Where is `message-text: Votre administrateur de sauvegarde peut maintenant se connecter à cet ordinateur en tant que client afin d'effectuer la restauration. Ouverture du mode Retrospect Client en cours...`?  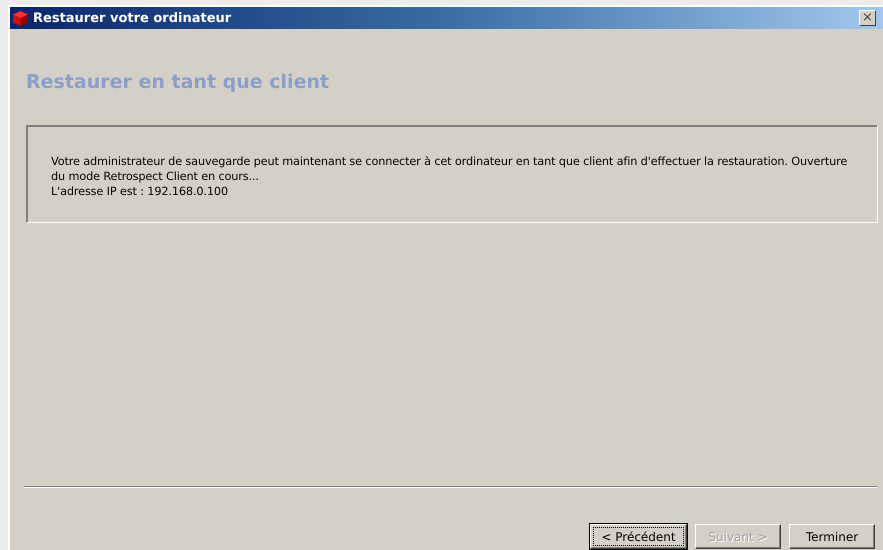 message-text: Votre administrateur de sauvegarde peut maintenant se connecter à cet ordinateur en tant que client afin d'effectuer la restauration. Ouverture du mode Retrospect Client en cours... is located at coordinates (449, 169).